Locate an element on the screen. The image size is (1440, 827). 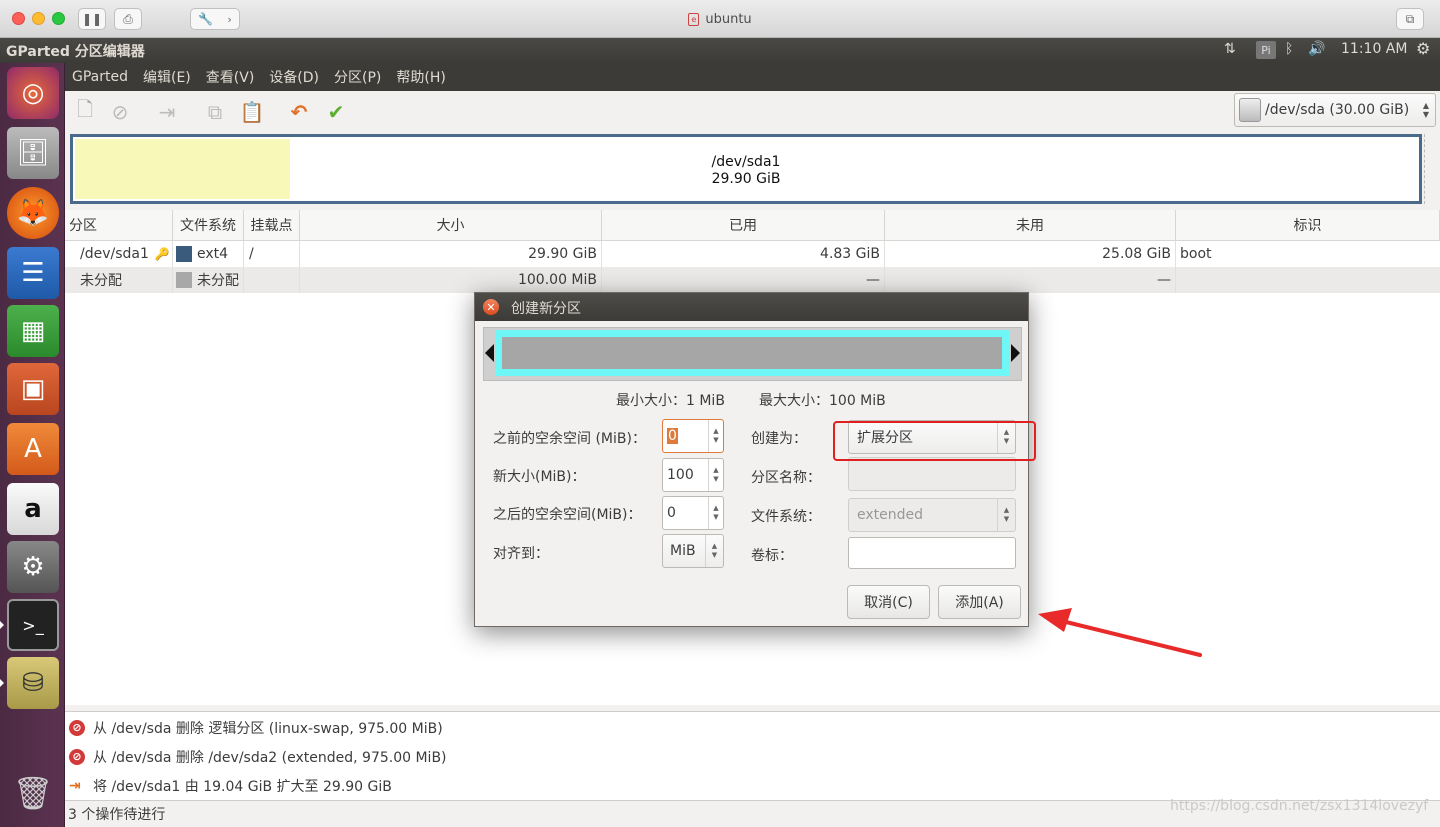
apply-check-icon: ✔ is located at coordinates (336, 112).